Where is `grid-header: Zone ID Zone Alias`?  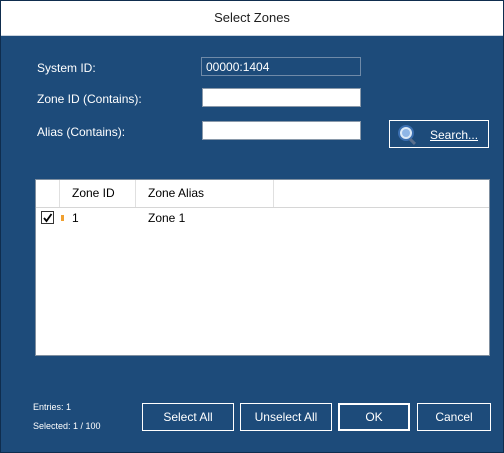 grid-header: Zone ID Zone Alias is located at coordinates (262, 194).